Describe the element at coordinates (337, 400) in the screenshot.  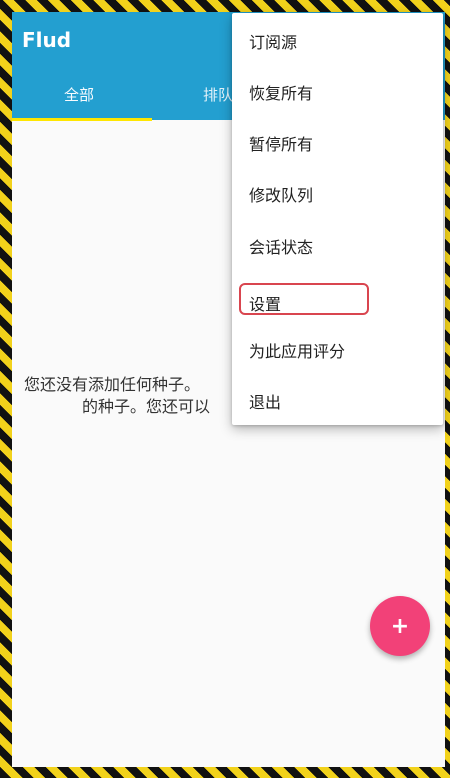
I see `menu-item-exit: 退出` at that location.